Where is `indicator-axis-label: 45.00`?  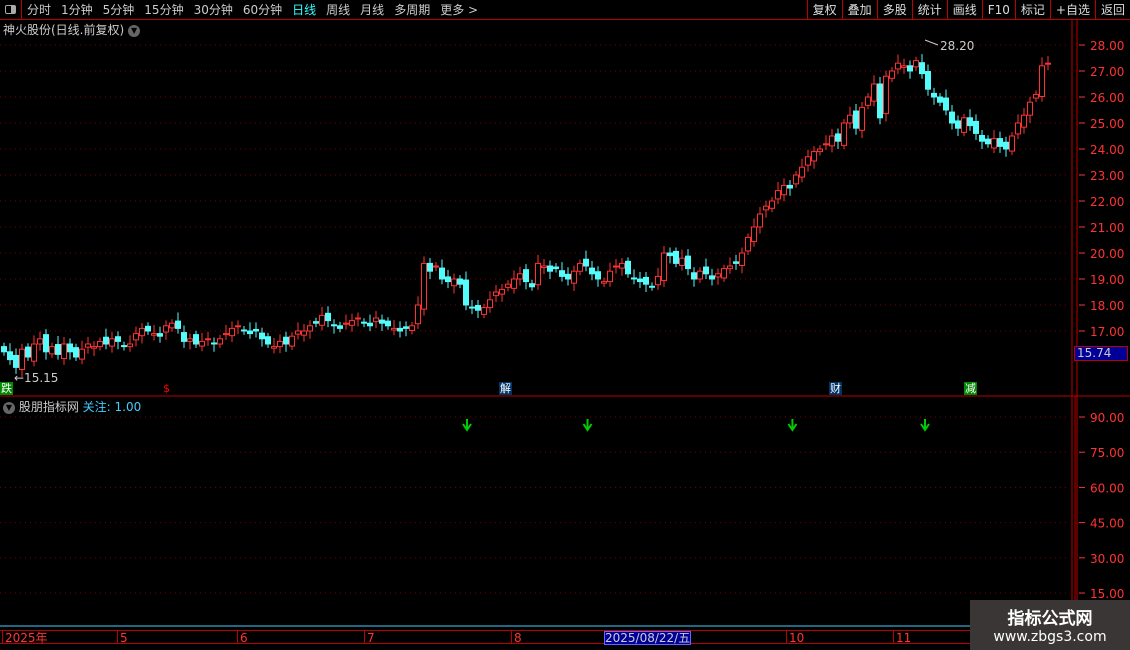
indicator-axis-label: 45.00 is located at coordinates (1107, 524).